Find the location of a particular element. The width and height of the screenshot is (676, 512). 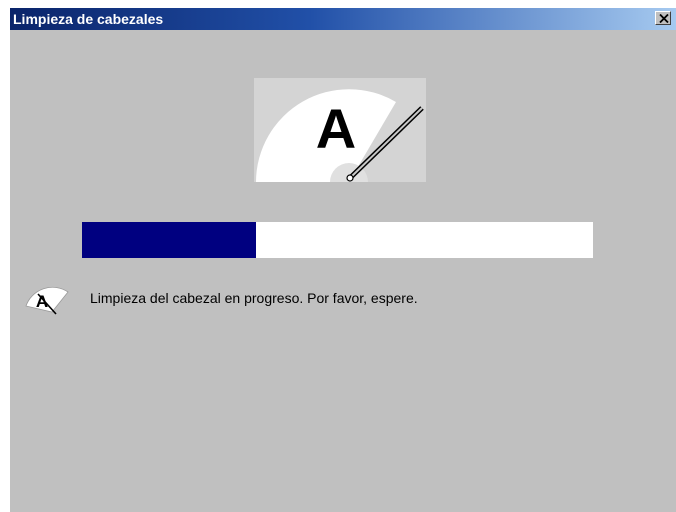

small-head-cleaning-icon: A is located at coordinates (48, 302).